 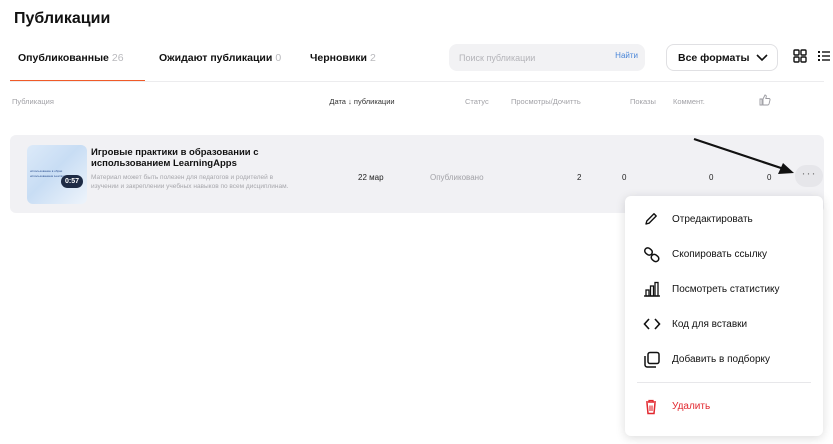 I want to click on tab-pending: Ожидают публикации 0, so click(x=220, y=58).